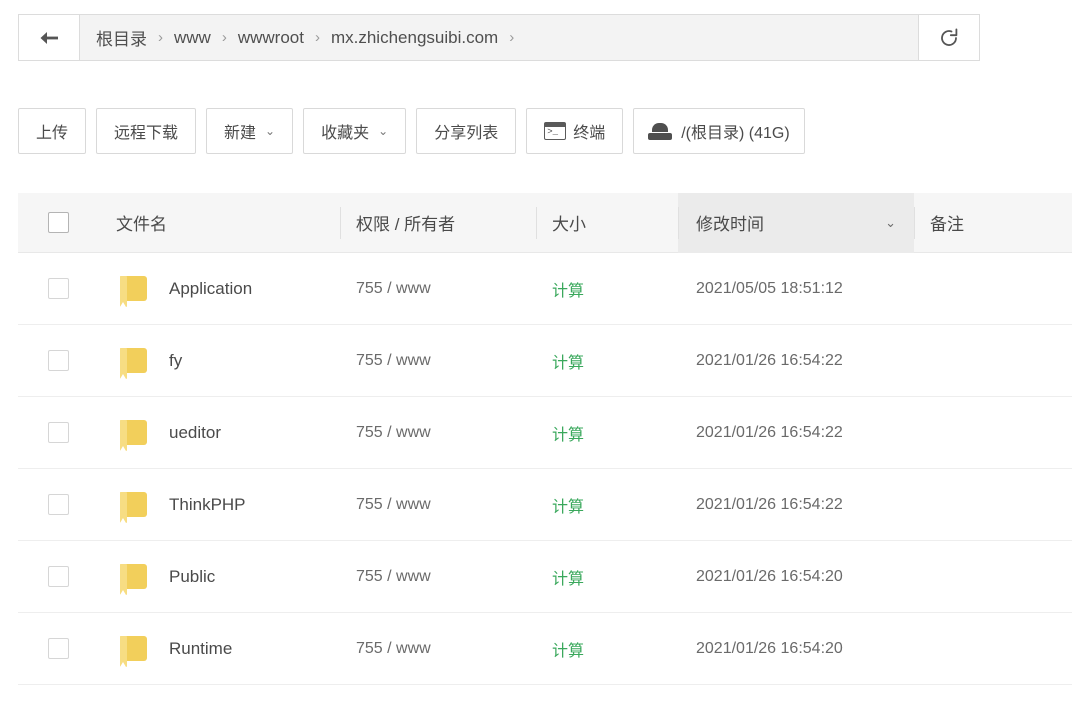 This screenshot has height=704, width=1080. Describe the element at coordinates (175, 361) in the screenshot. I see `file-name-label: fy` at that location.